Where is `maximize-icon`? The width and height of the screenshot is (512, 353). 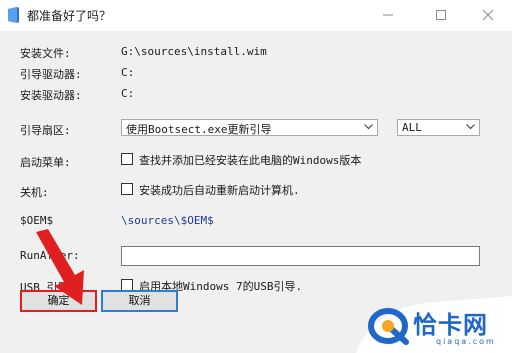
maximize-icon is located at coordinates (441, 15).